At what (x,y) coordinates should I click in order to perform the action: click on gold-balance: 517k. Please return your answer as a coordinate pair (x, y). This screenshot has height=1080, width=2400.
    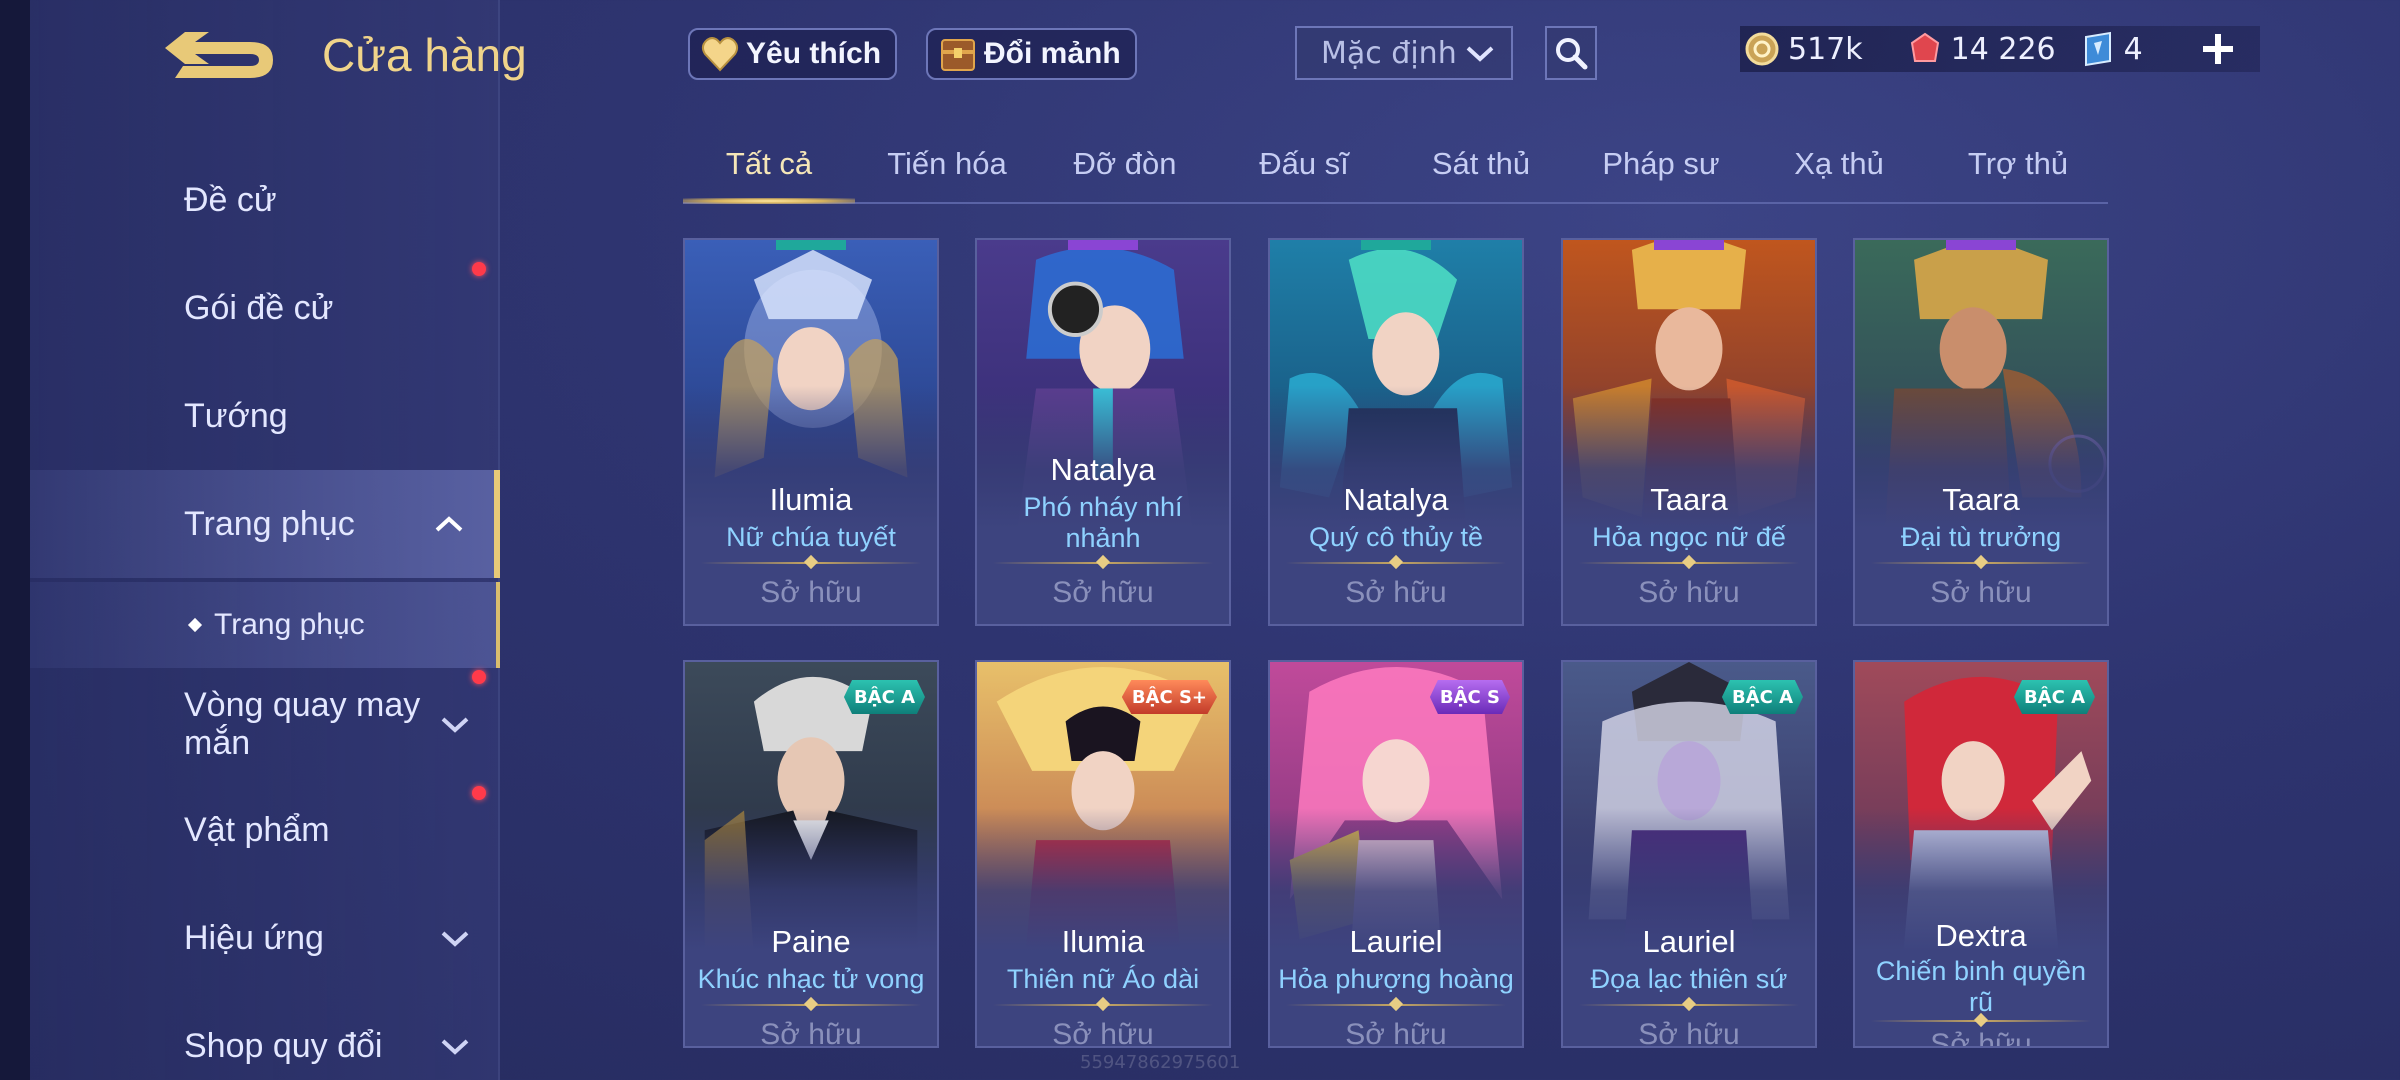
    Looking at the image, I should click on (1803, 49).